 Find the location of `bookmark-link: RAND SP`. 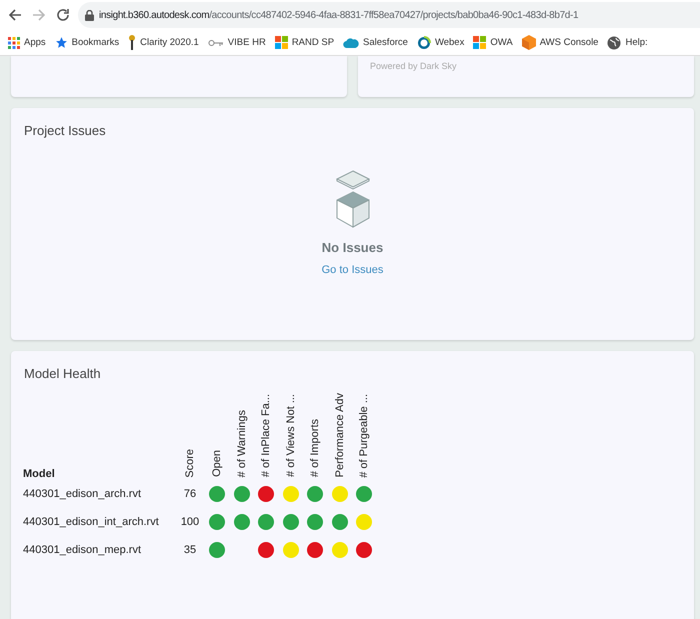

bookmark-link: RAND SP is located at coordinates (304, 42).